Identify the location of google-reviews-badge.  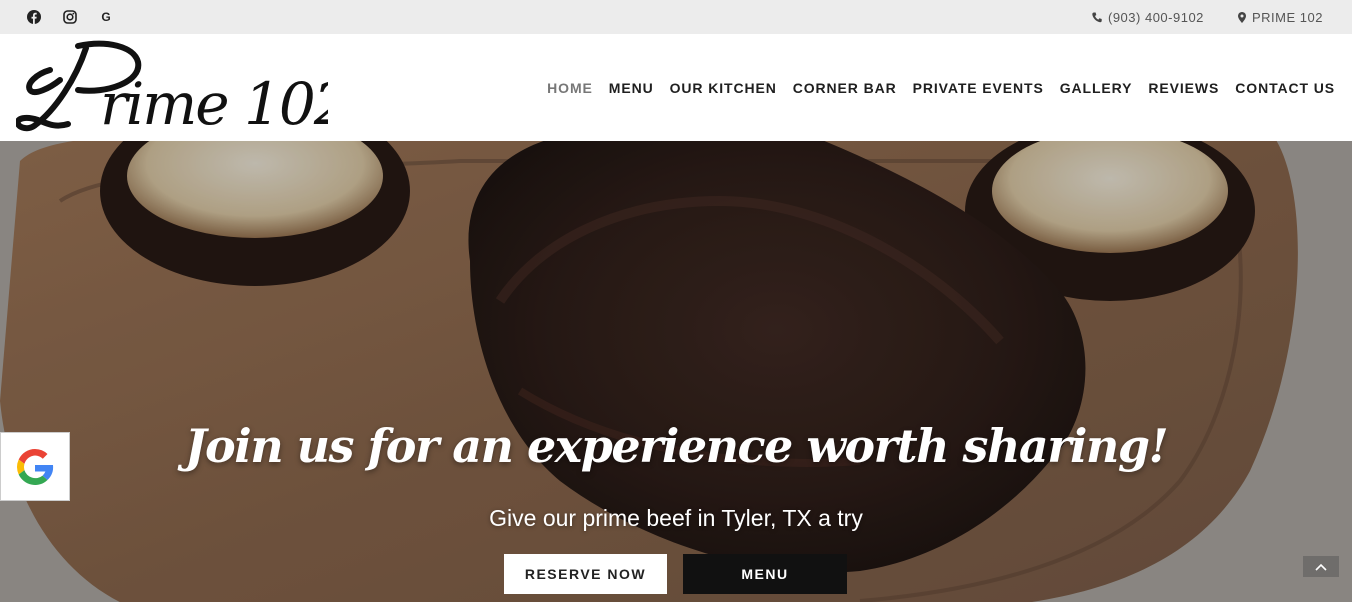
(35, 466).